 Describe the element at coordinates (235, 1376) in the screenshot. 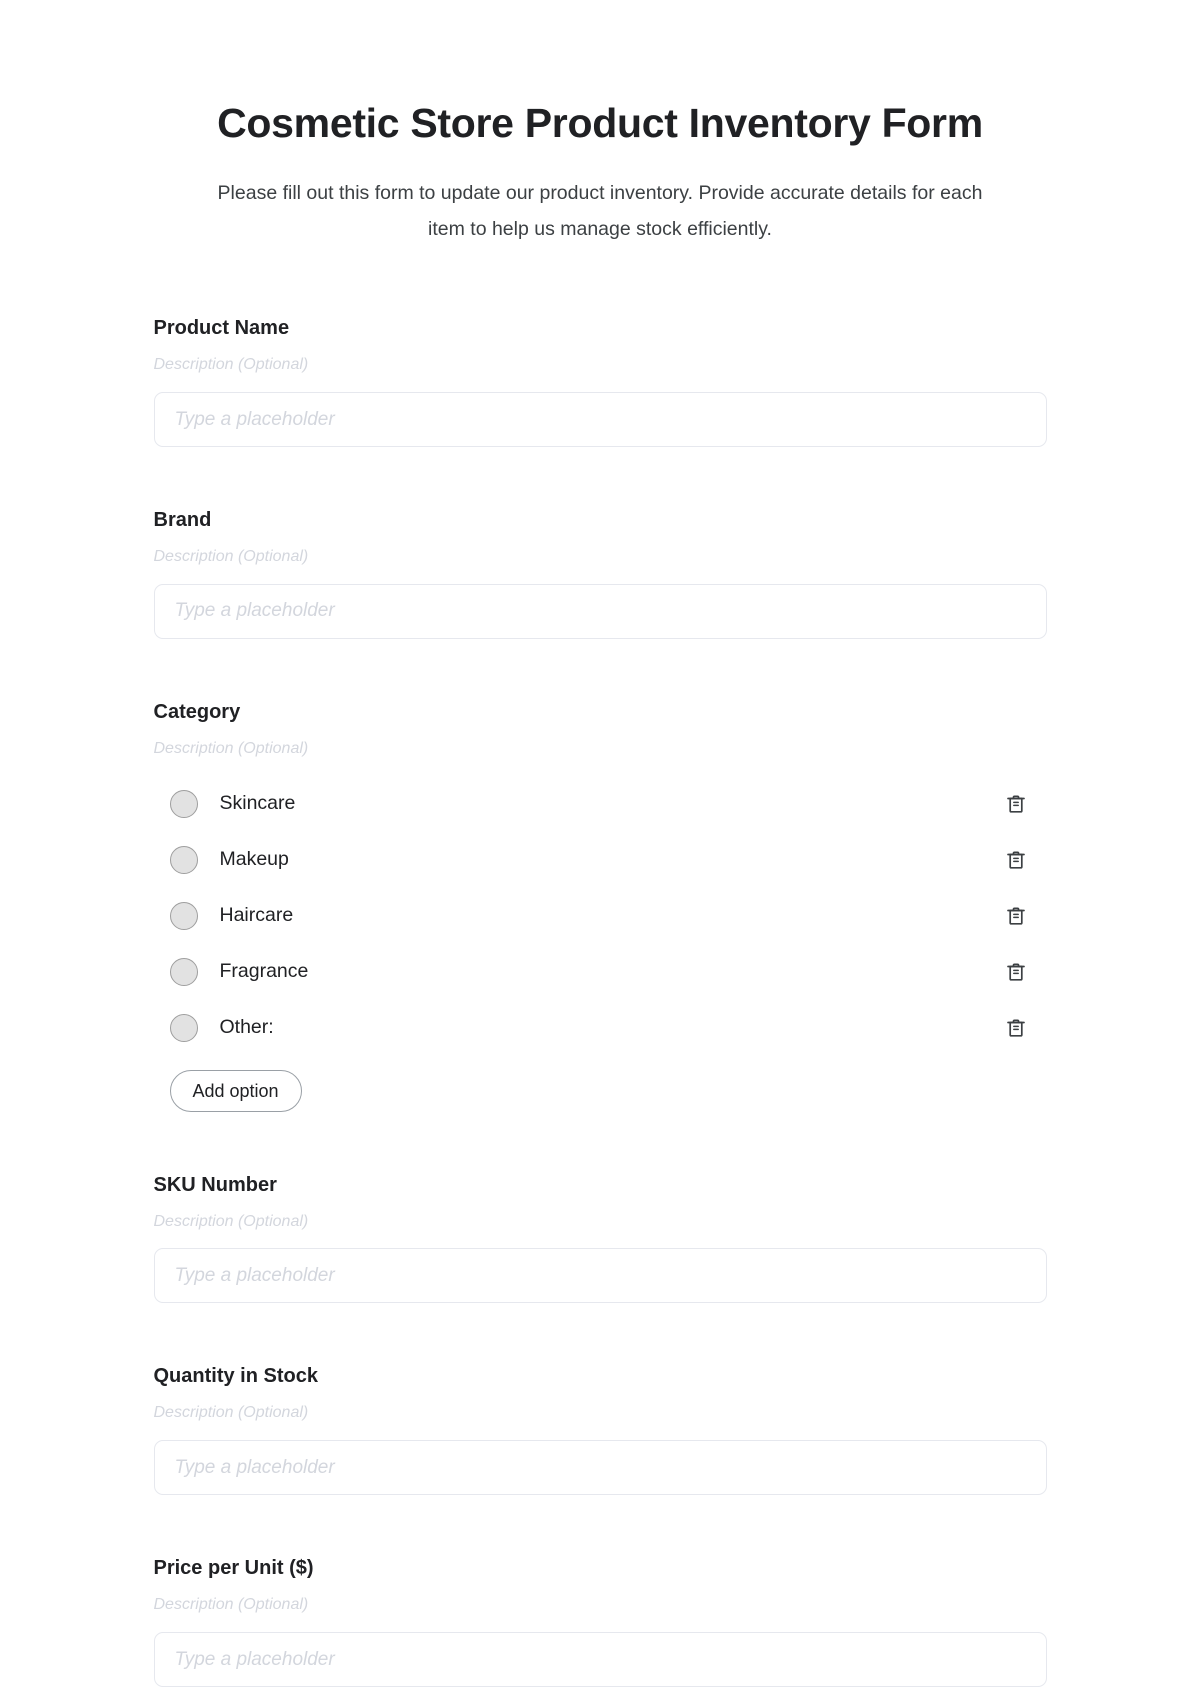

I see `field-label-quantity-in-stock: Quantity in Stock` at that location.